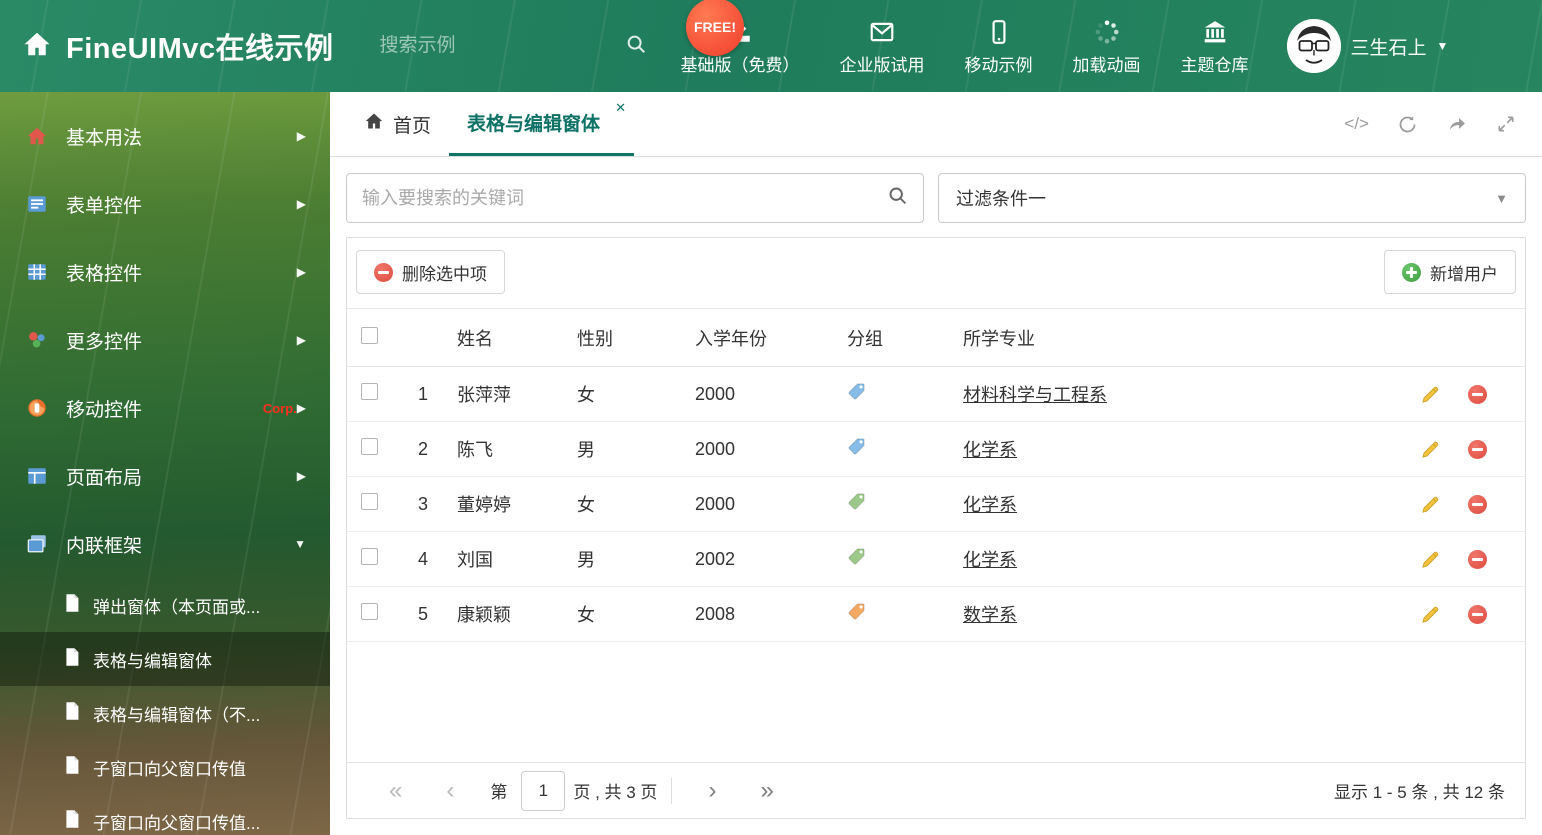  I want to click on table-icon, so click(38, 272).